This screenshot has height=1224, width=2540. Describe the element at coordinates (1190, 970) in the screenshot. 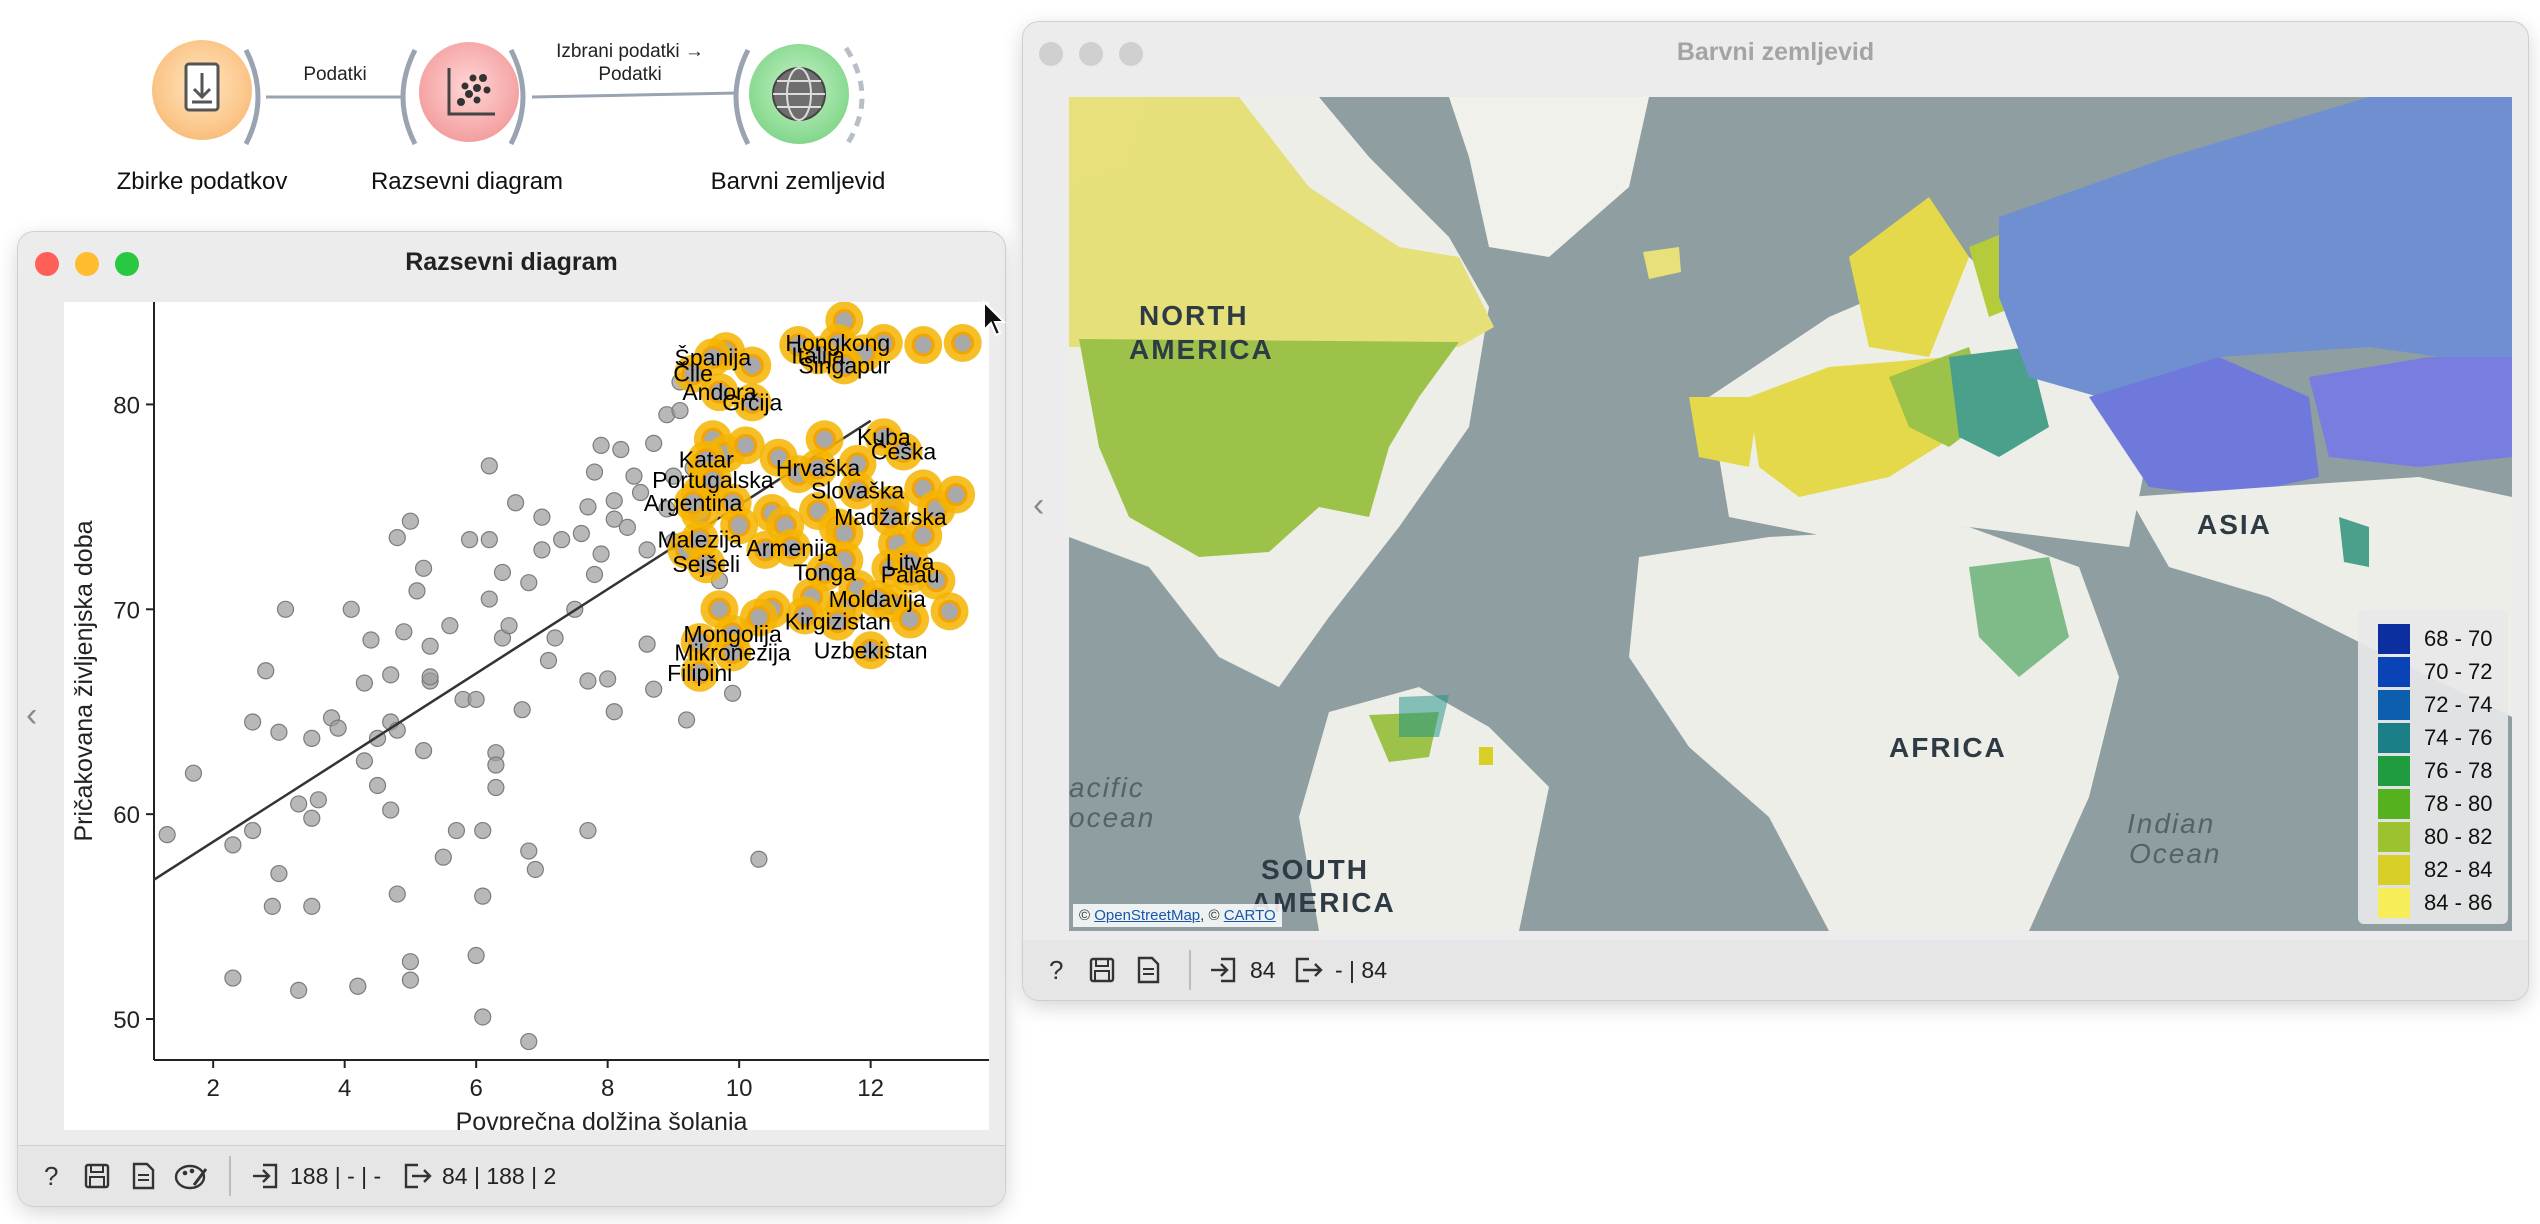

I see `status-separator` at that location.